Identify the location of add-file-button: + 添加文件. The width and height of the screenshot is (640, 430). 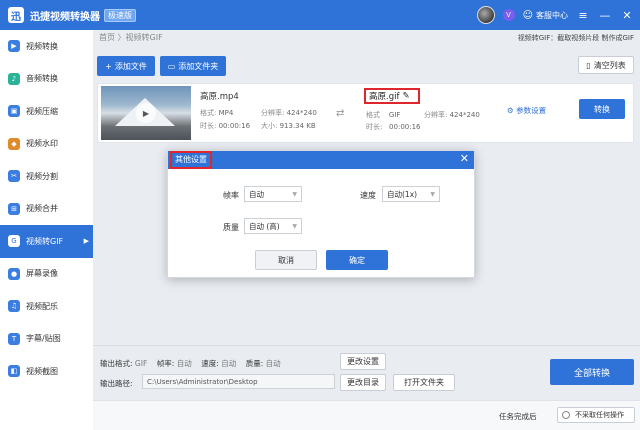
(126, 66).